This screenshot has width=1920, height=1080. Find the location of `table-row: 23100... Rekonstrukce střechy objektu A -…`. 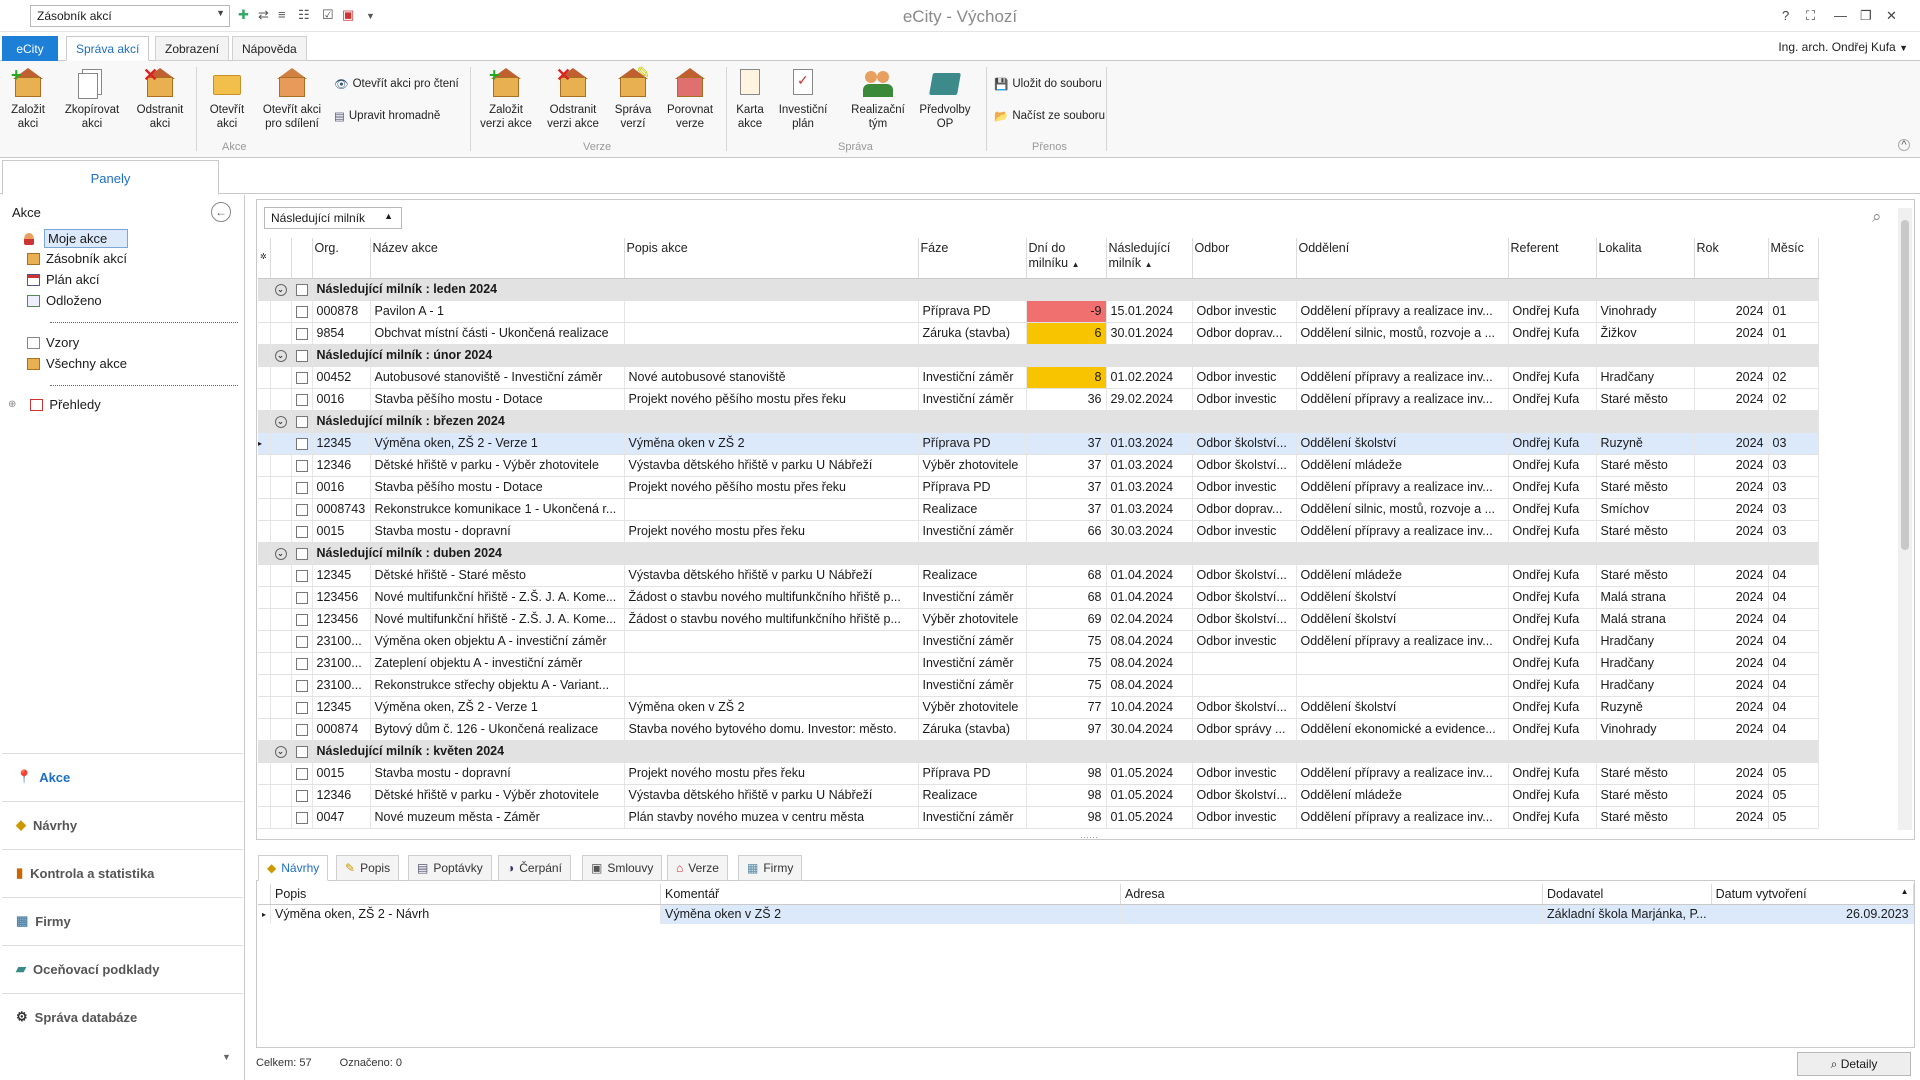

table-row: 23100... Rekonstrukce střechy objektu A -… is located at coordinates (1038, 685).